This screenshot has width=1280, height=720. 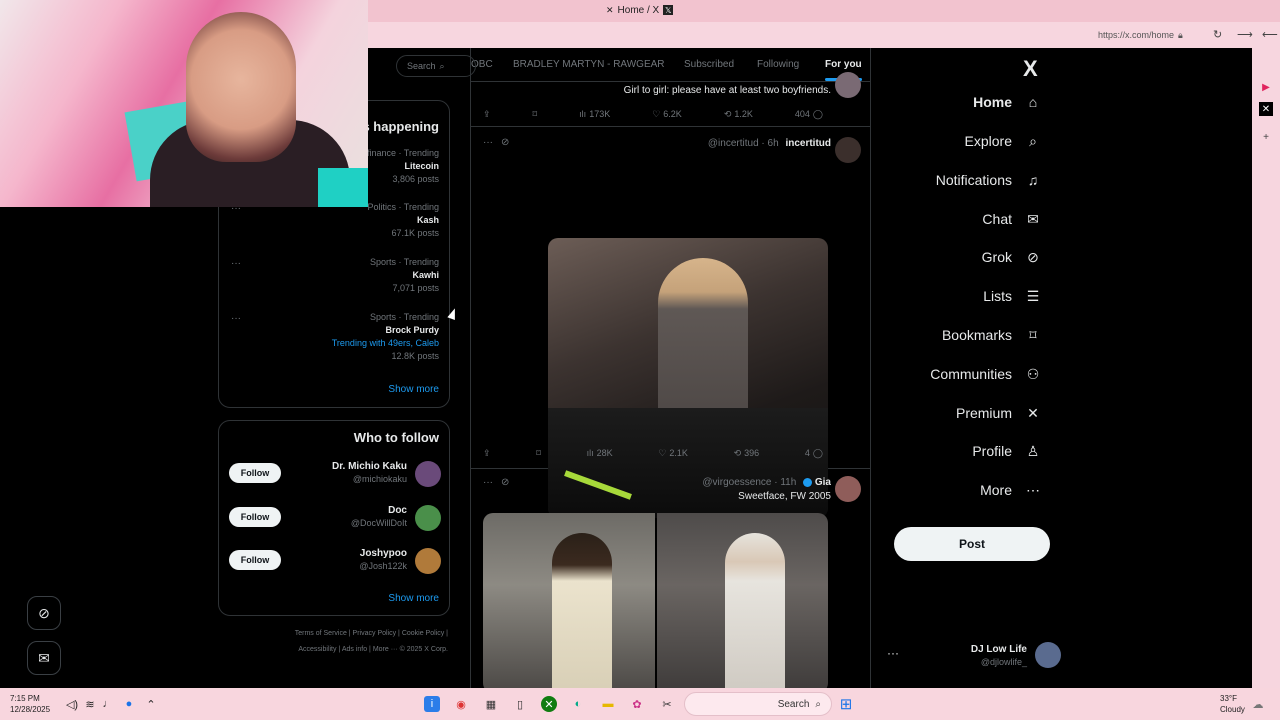 What do you see at coordinates (736, 482) in the screenshot?
I see `tweet-handle: @virgoessence` at bounding box center [736, 482].